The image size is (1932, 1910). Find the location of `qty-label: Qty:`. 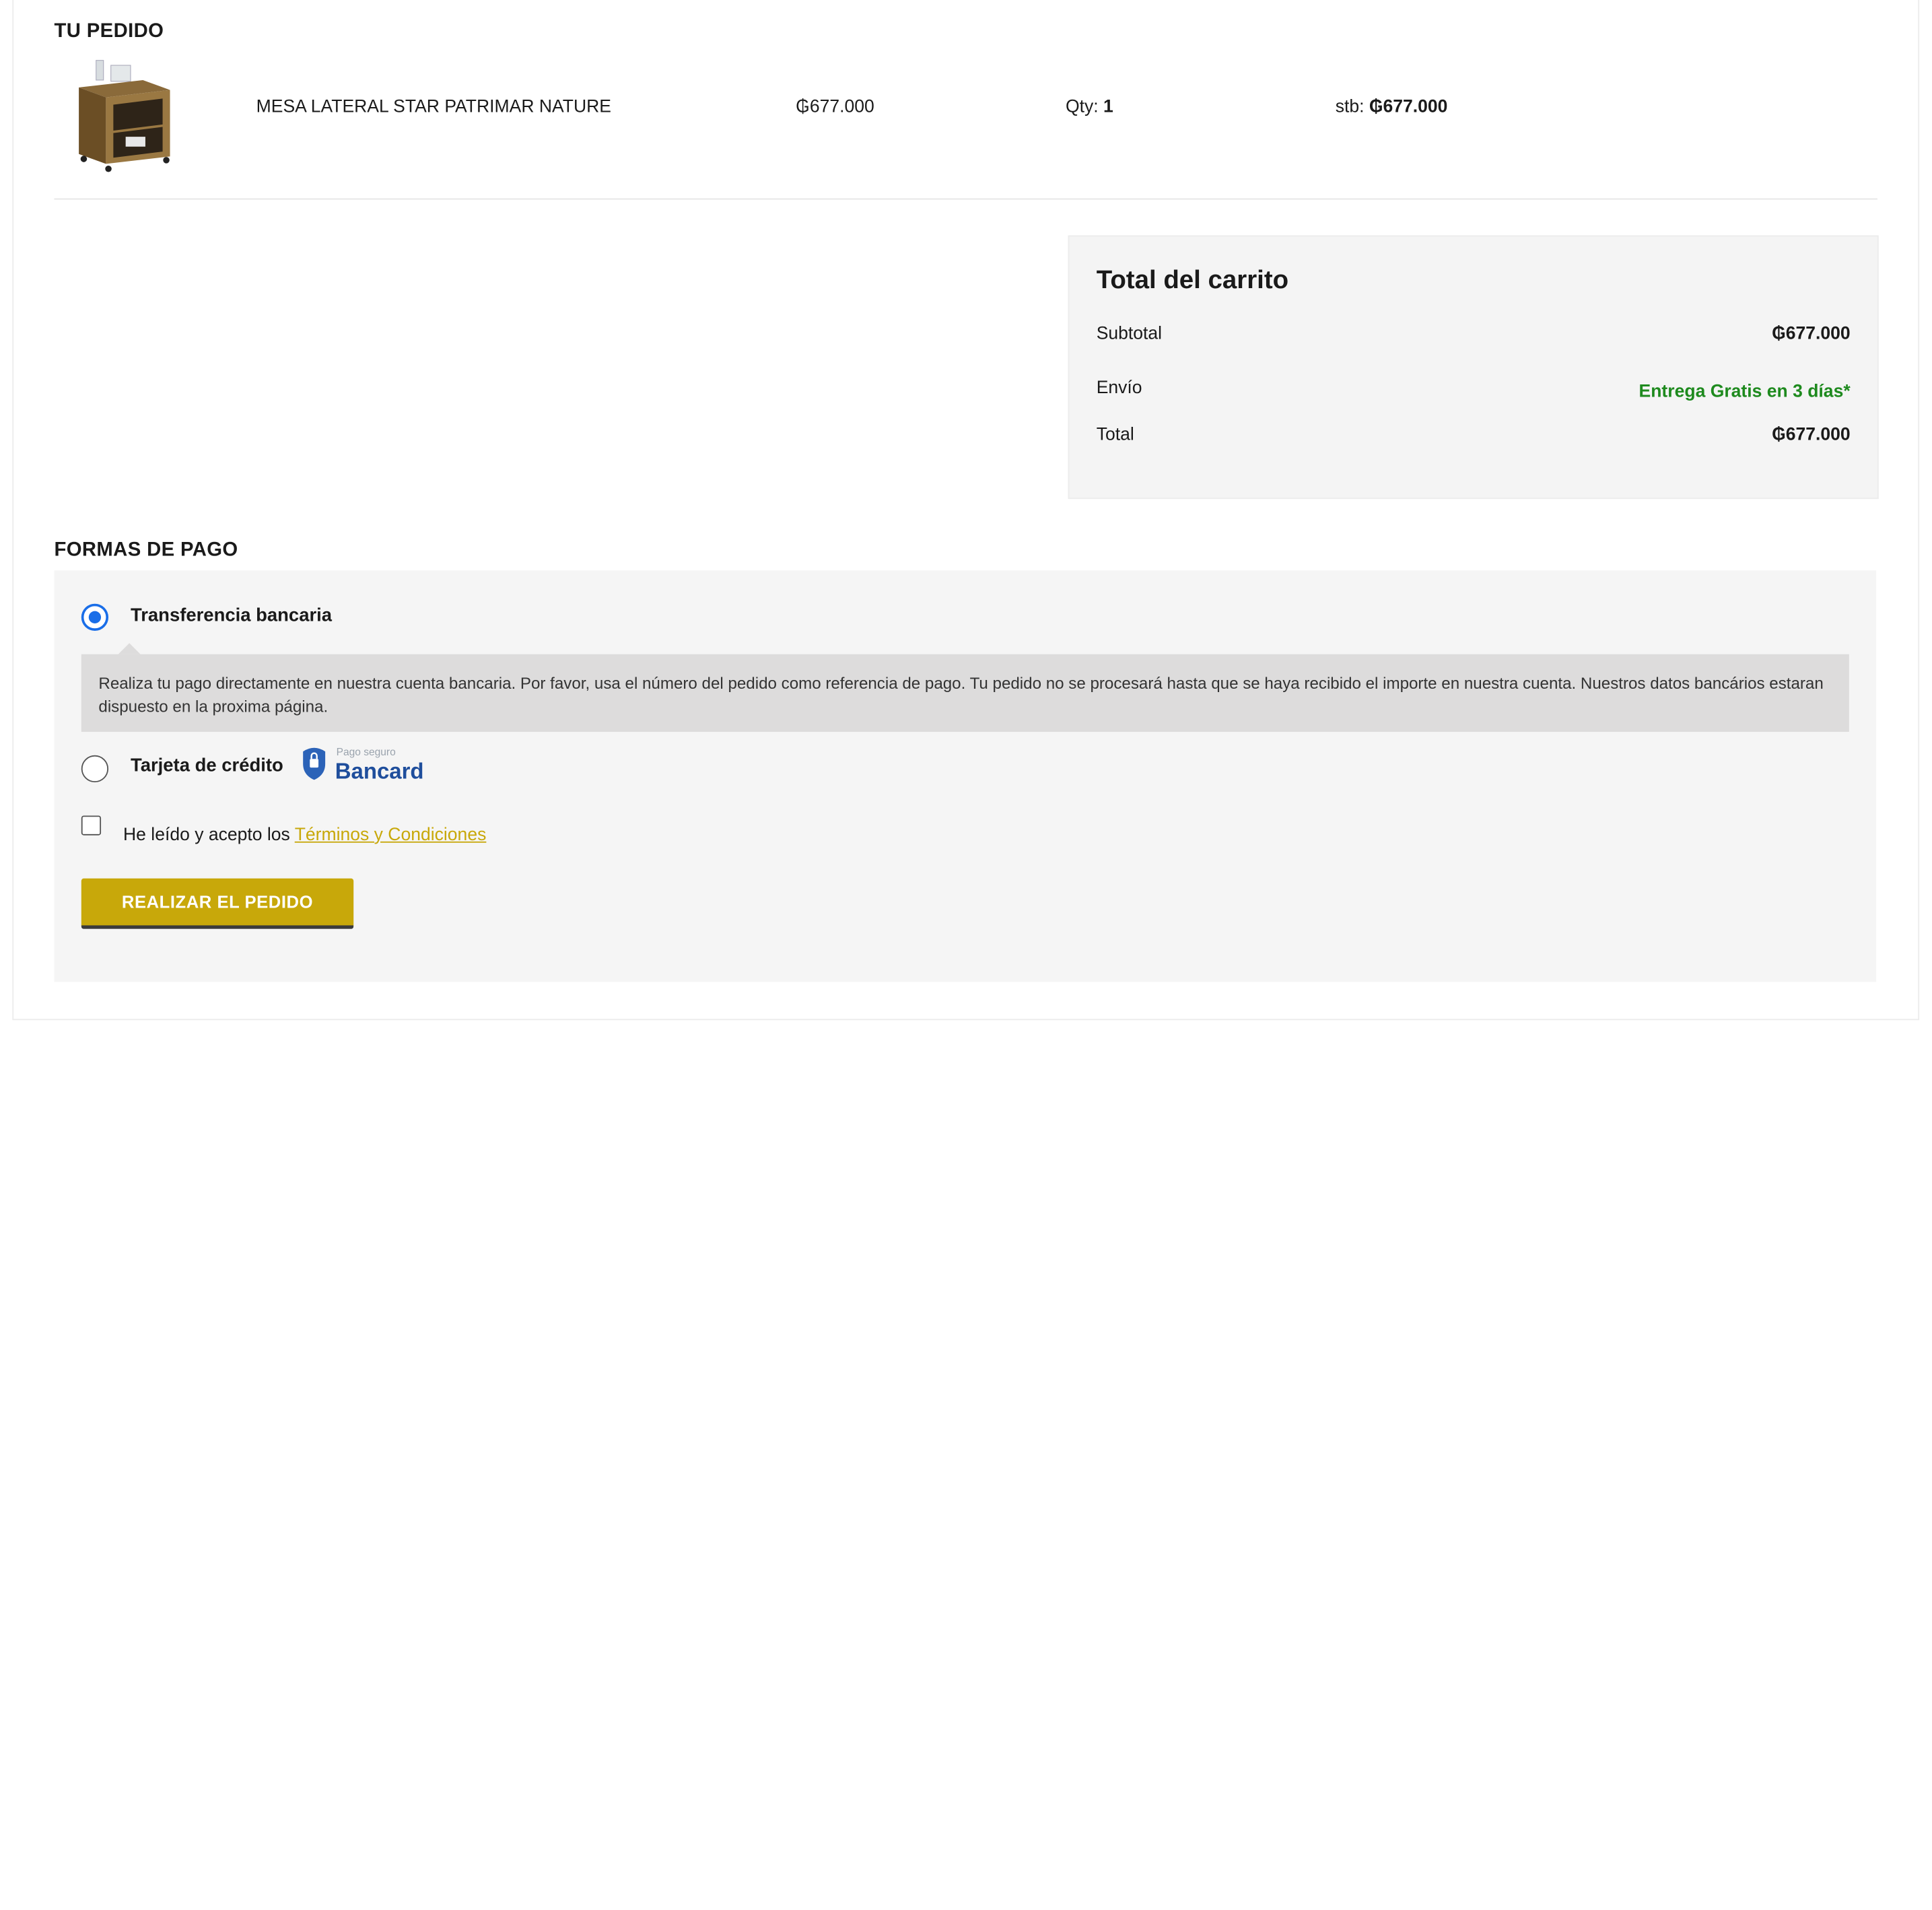

qty-label: Qty: is located at coordinates (1082, 107).